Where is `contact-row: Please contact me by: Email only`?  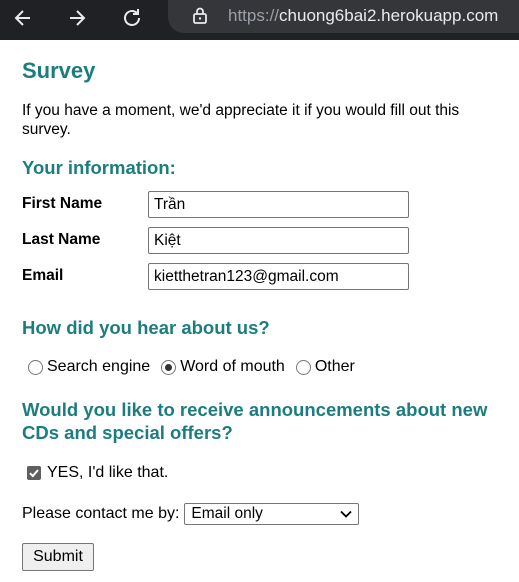 contact-row: Please contact me by: Email only is located at coordinates (191, 514).